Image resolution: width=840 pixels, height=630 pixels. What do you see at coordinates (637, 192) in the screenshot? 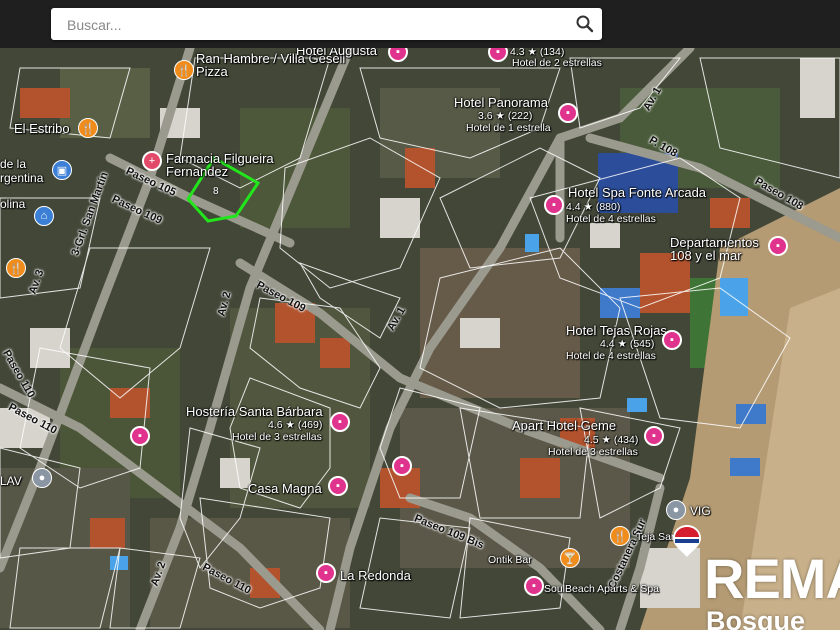
I see `place-label: Hotel Spa Fonte Arcada` at bounding box center [637, 192].